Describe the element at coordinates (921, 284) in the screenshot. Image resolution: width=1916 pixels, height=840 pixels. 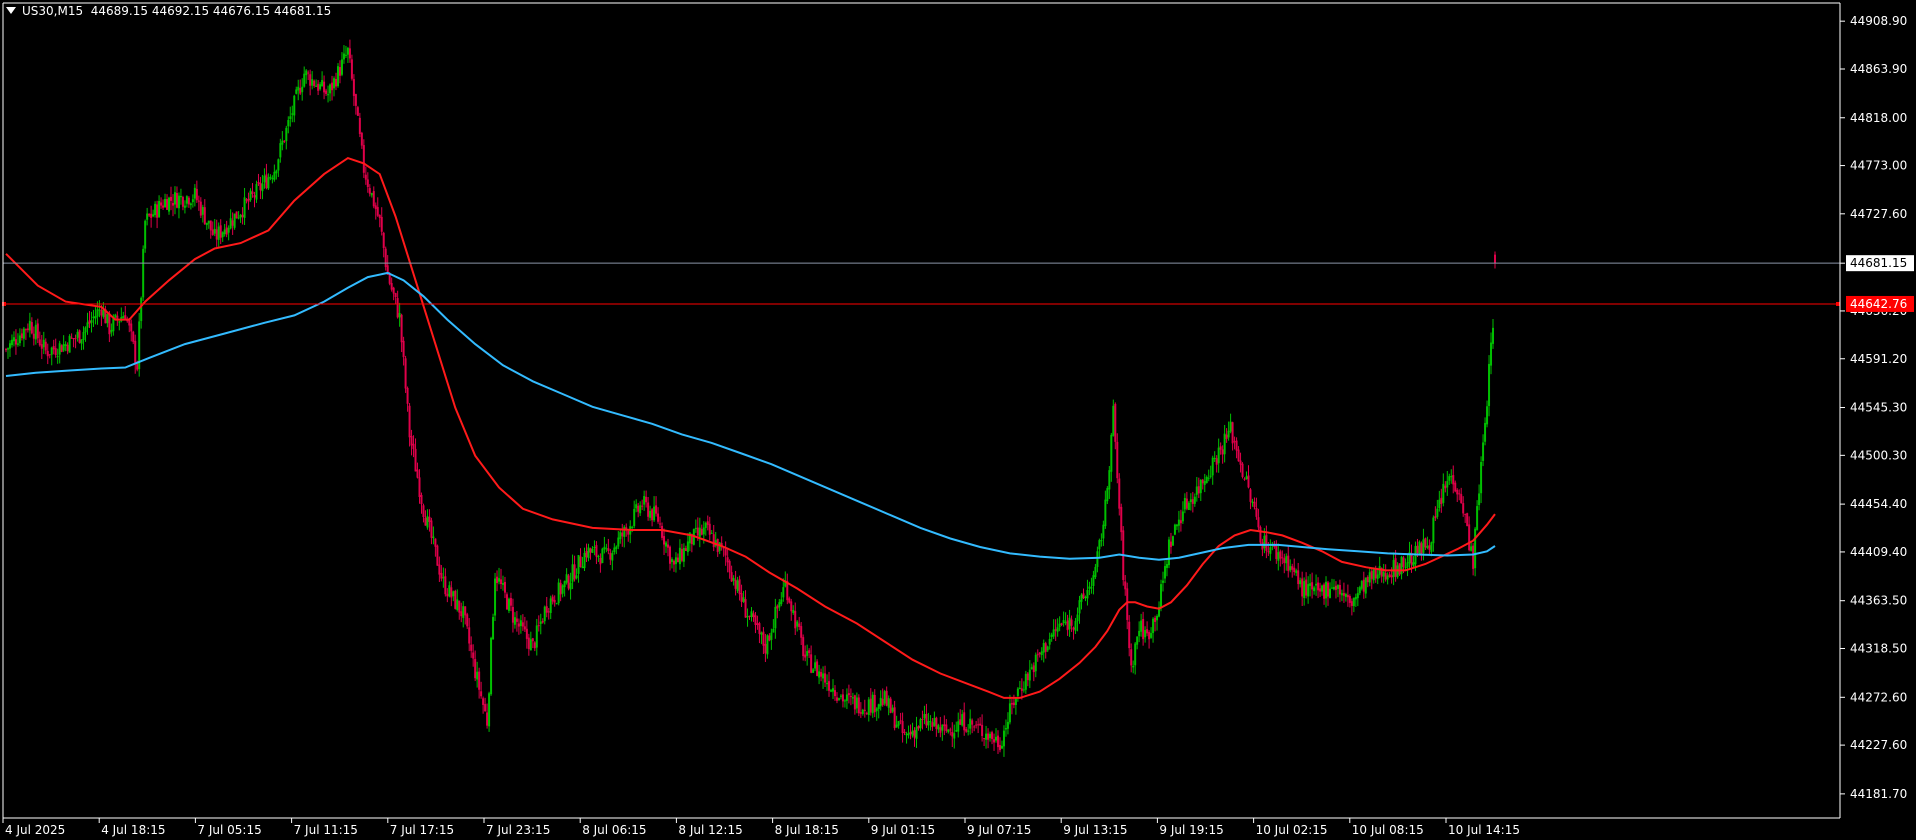
I see `price-lines-layer` at that location.